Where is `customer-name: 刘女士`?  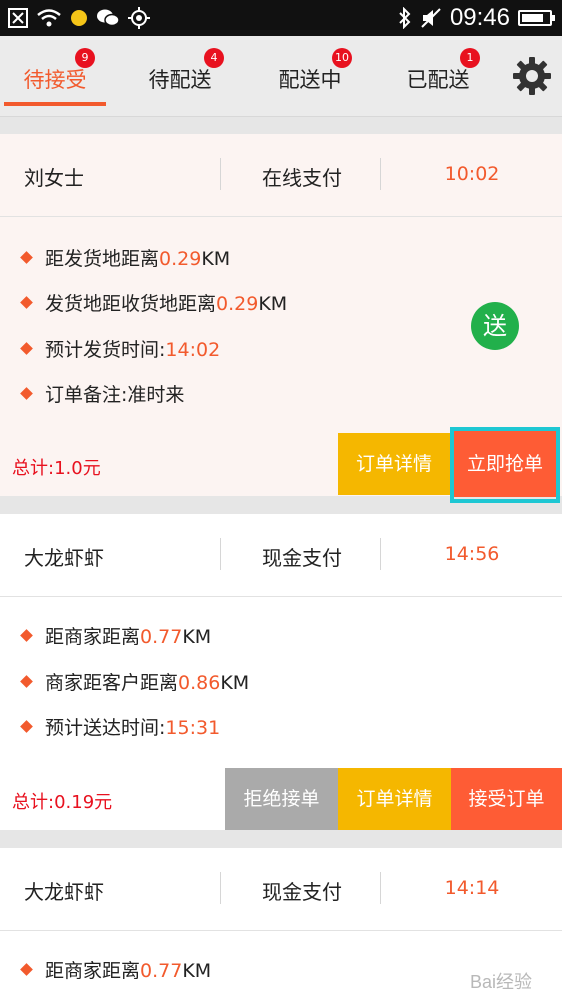 customer-name: 刘女士 is located at coordinates (54, 178).